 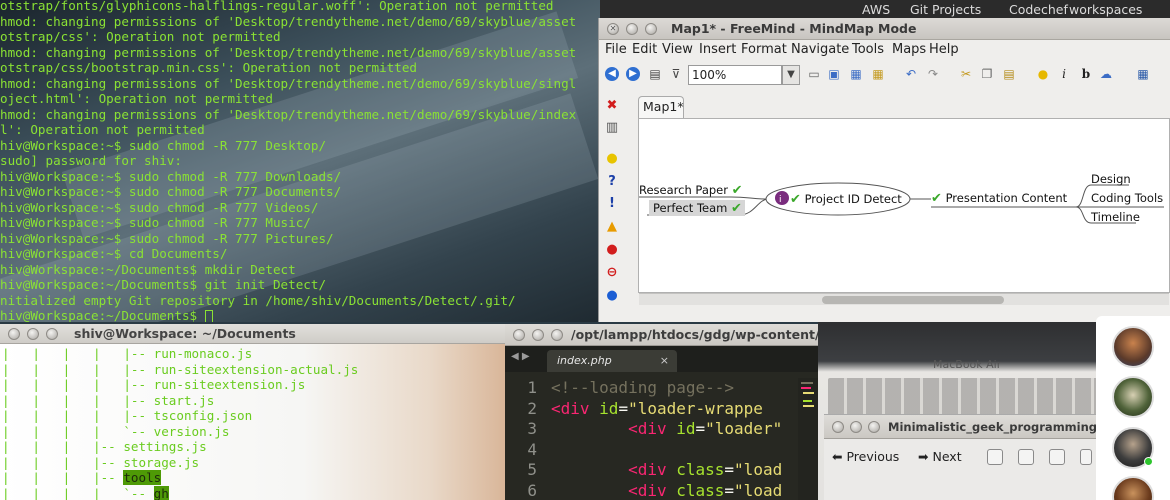 I want to click on topbar-item-workspaces: workspaces, so click(x=1105, y=10).